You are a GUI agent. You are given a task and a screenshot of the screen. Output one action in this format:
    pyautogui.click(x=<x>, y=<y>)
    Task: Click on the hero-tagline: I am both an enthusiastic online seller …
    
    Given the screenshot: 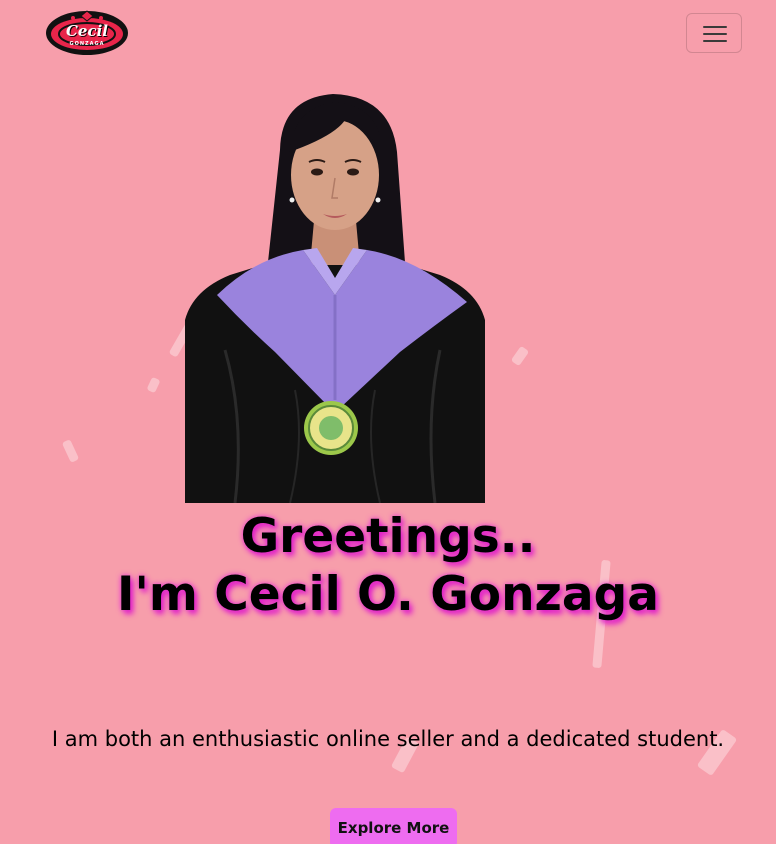 What is the action you would take?
    pyautogui.click(x=388, y=739)
    